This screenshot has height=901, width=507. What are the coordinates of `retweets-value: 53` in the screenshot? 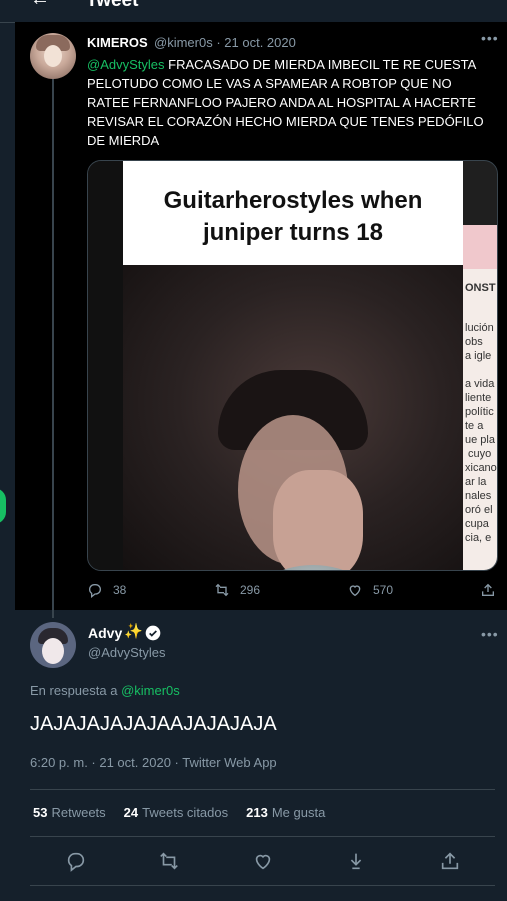 It's located at (40, 812).